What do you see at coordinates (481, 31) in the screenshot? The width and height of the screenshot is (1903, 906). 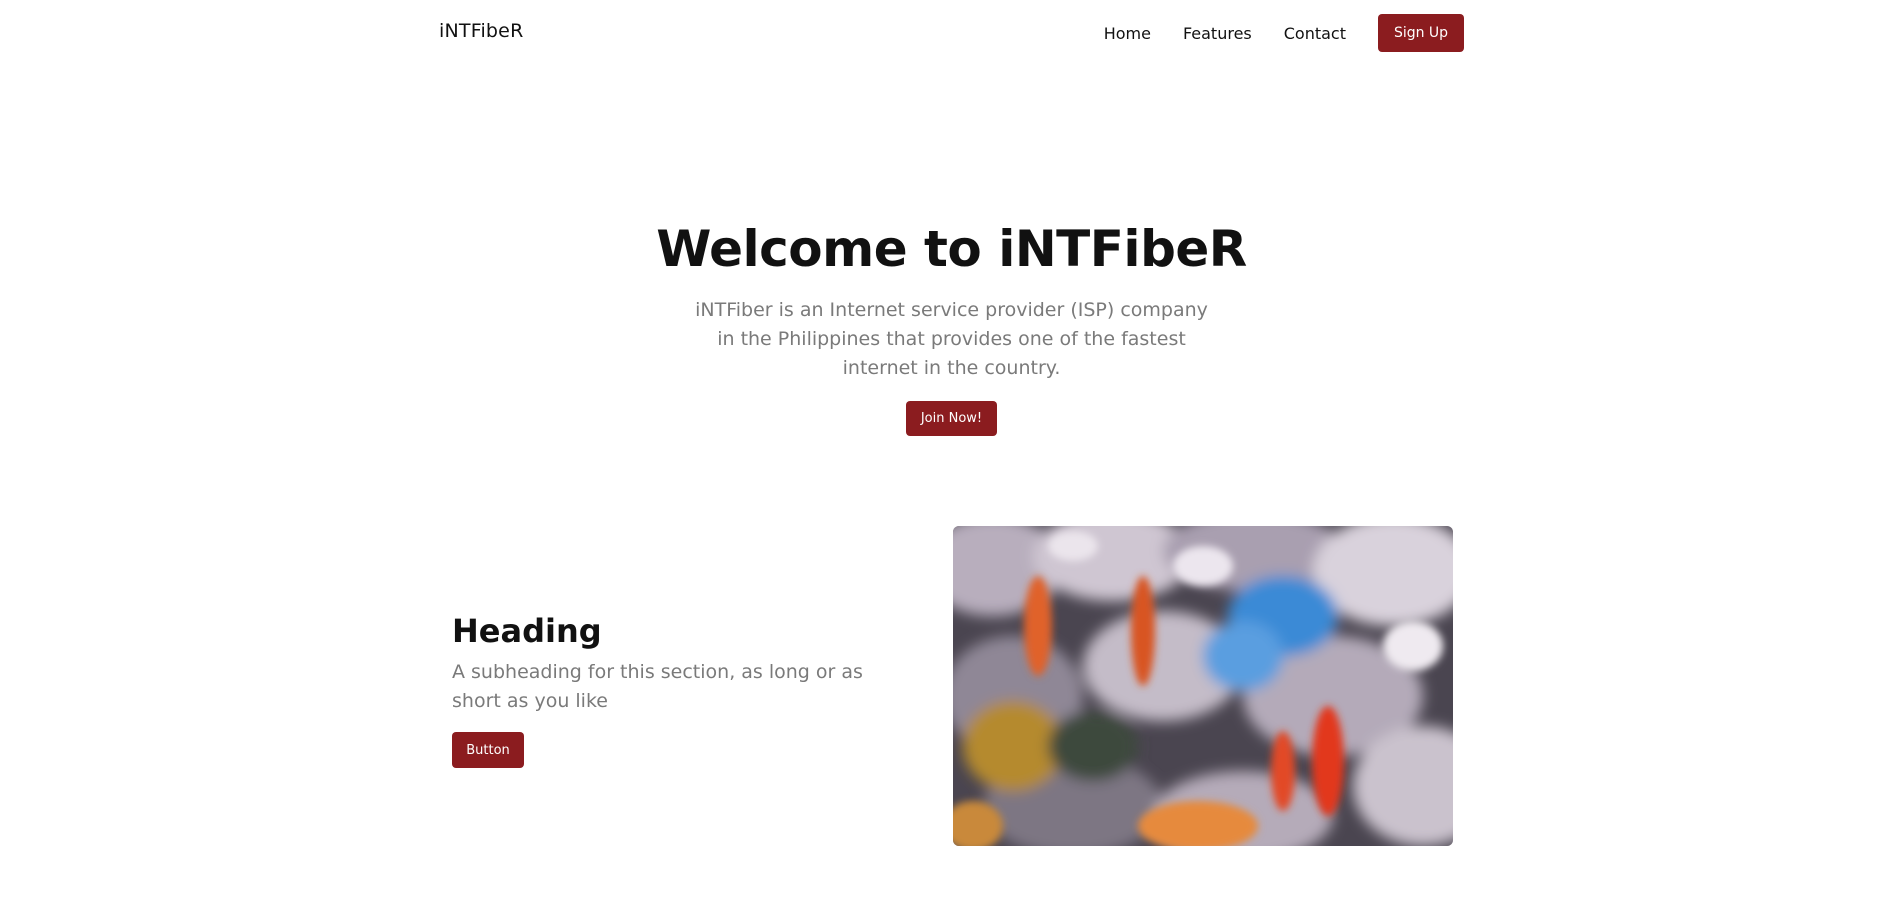 I see `brand-logo: iNTFibeR` at bounding box center [481, 31].